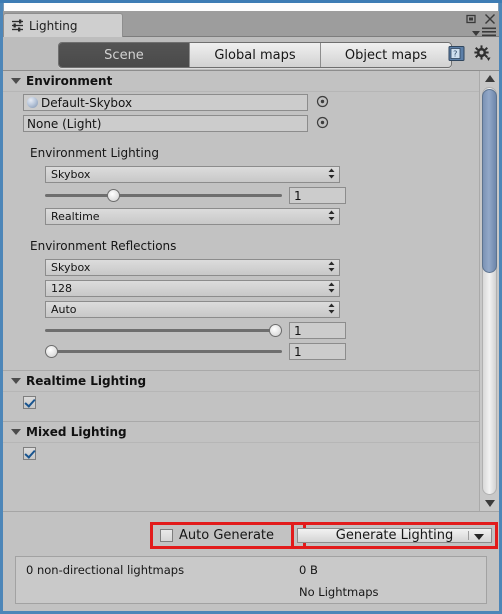 This screenshot has height=614, width=502. I want to click on gear-icon, so click(482, 53).